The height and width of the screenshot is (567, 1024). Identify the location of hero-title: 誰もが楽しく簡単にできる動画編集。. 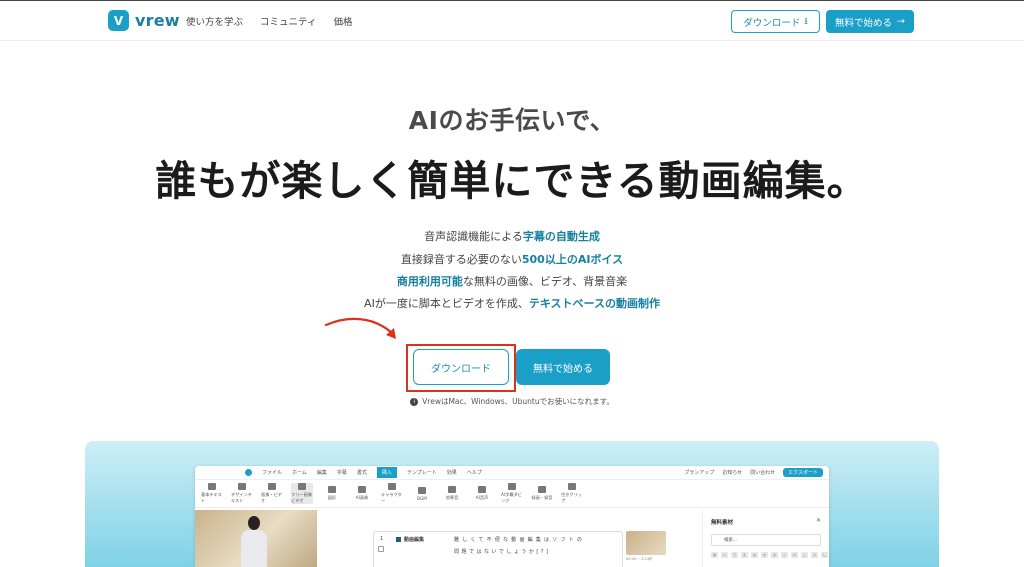
(512, 181).